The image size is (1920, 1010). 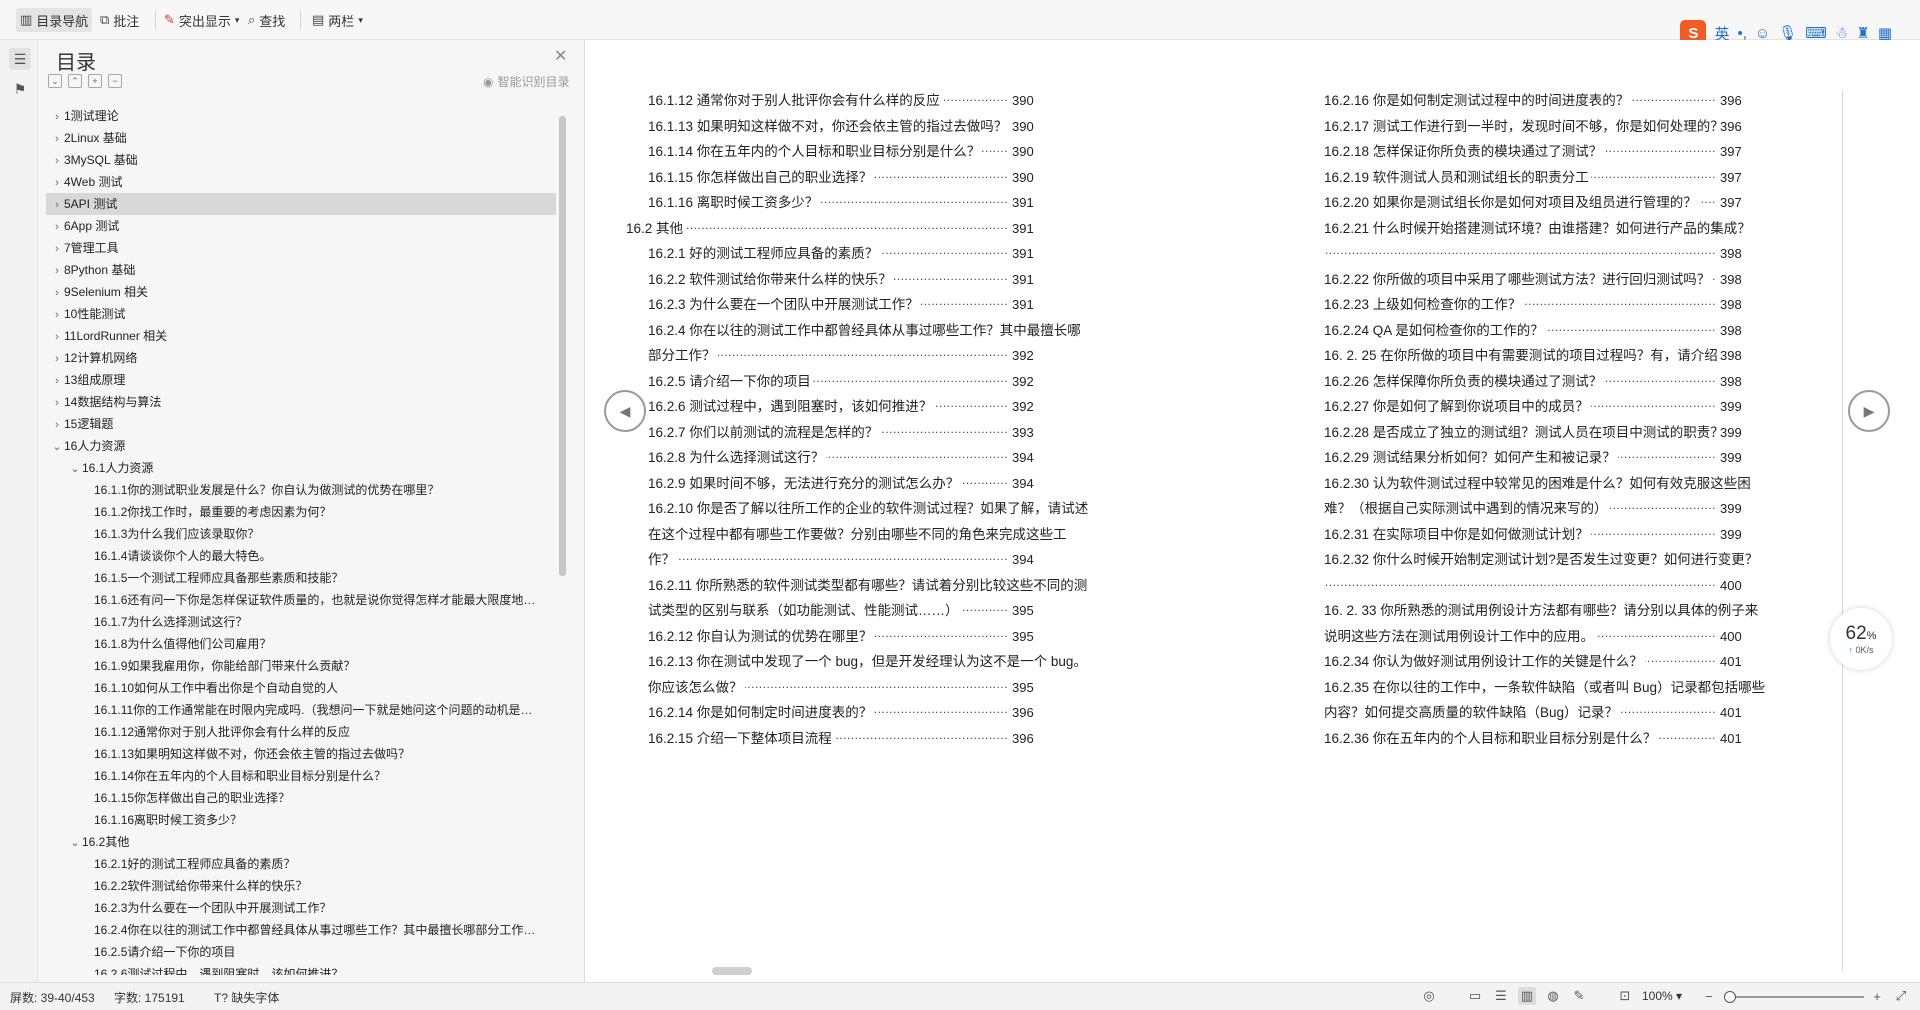 I want to click on toc-entry: 16.2.29 测试结果分析如何？如何产生和被记录？, so click(x=1471, y=458).